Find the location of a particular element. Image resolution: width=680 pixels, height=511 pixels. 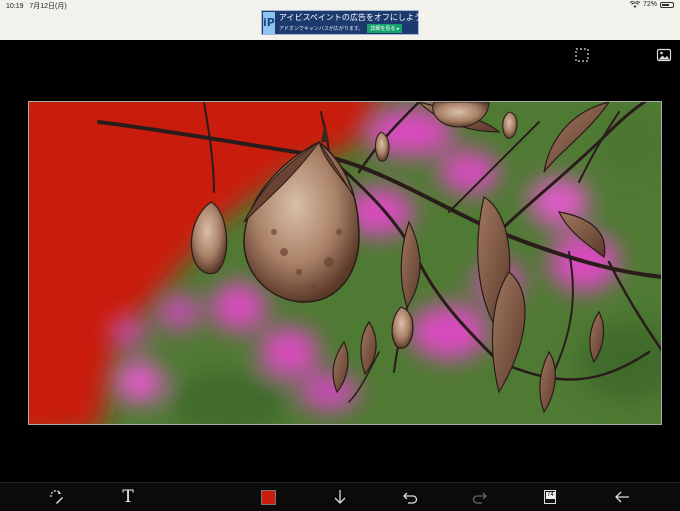

status-time: 10:19 7月12日(月) is located at coordinates (36, 6).